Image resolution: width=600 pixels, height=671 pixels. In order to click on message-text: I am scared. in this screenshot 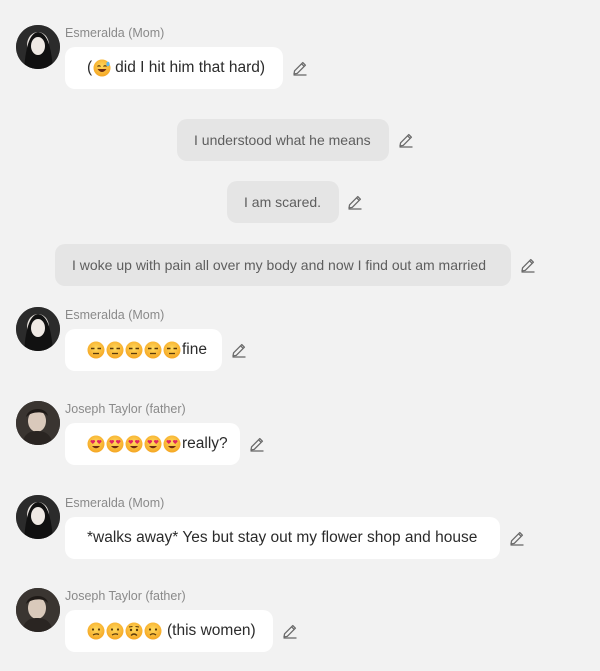, I will do `click(283, 202)`.